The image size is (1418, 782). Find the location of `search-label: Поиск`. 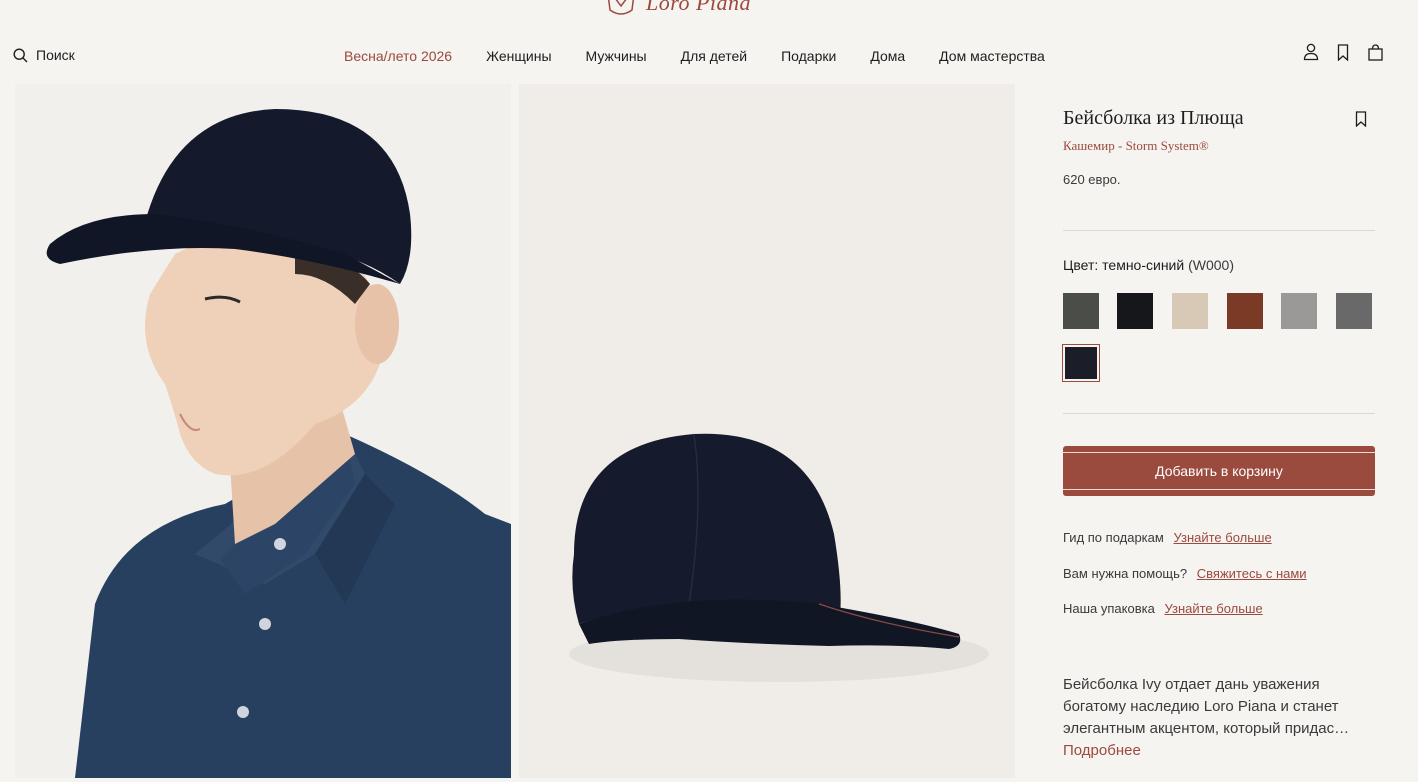

search-label: Поиск is located at coordinates (55, 55).